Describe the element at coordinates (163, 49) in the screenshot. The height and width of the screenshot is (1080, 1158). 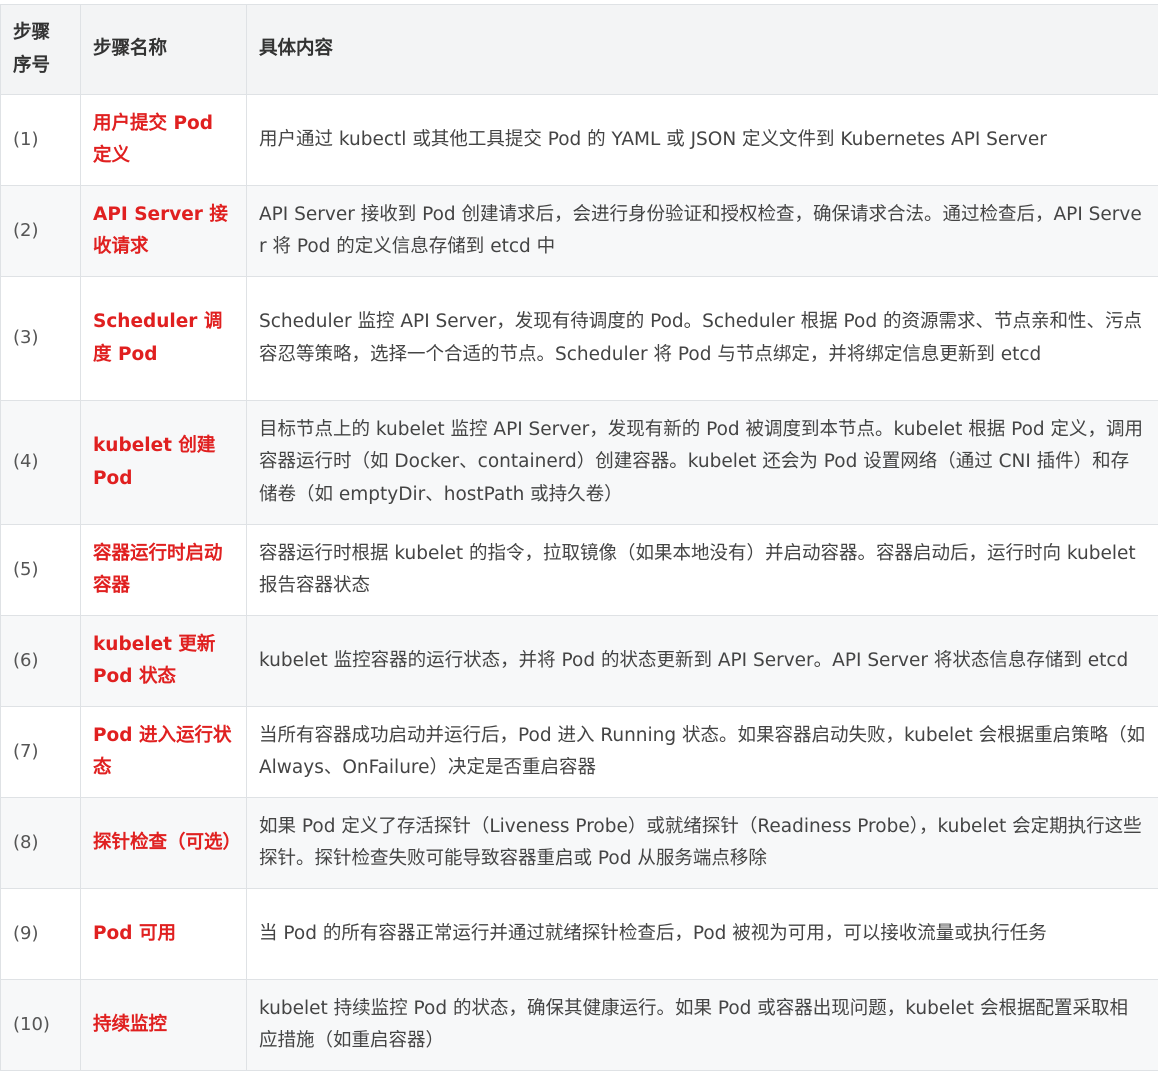
I see `header-step-name: 步骤名称` at that location.